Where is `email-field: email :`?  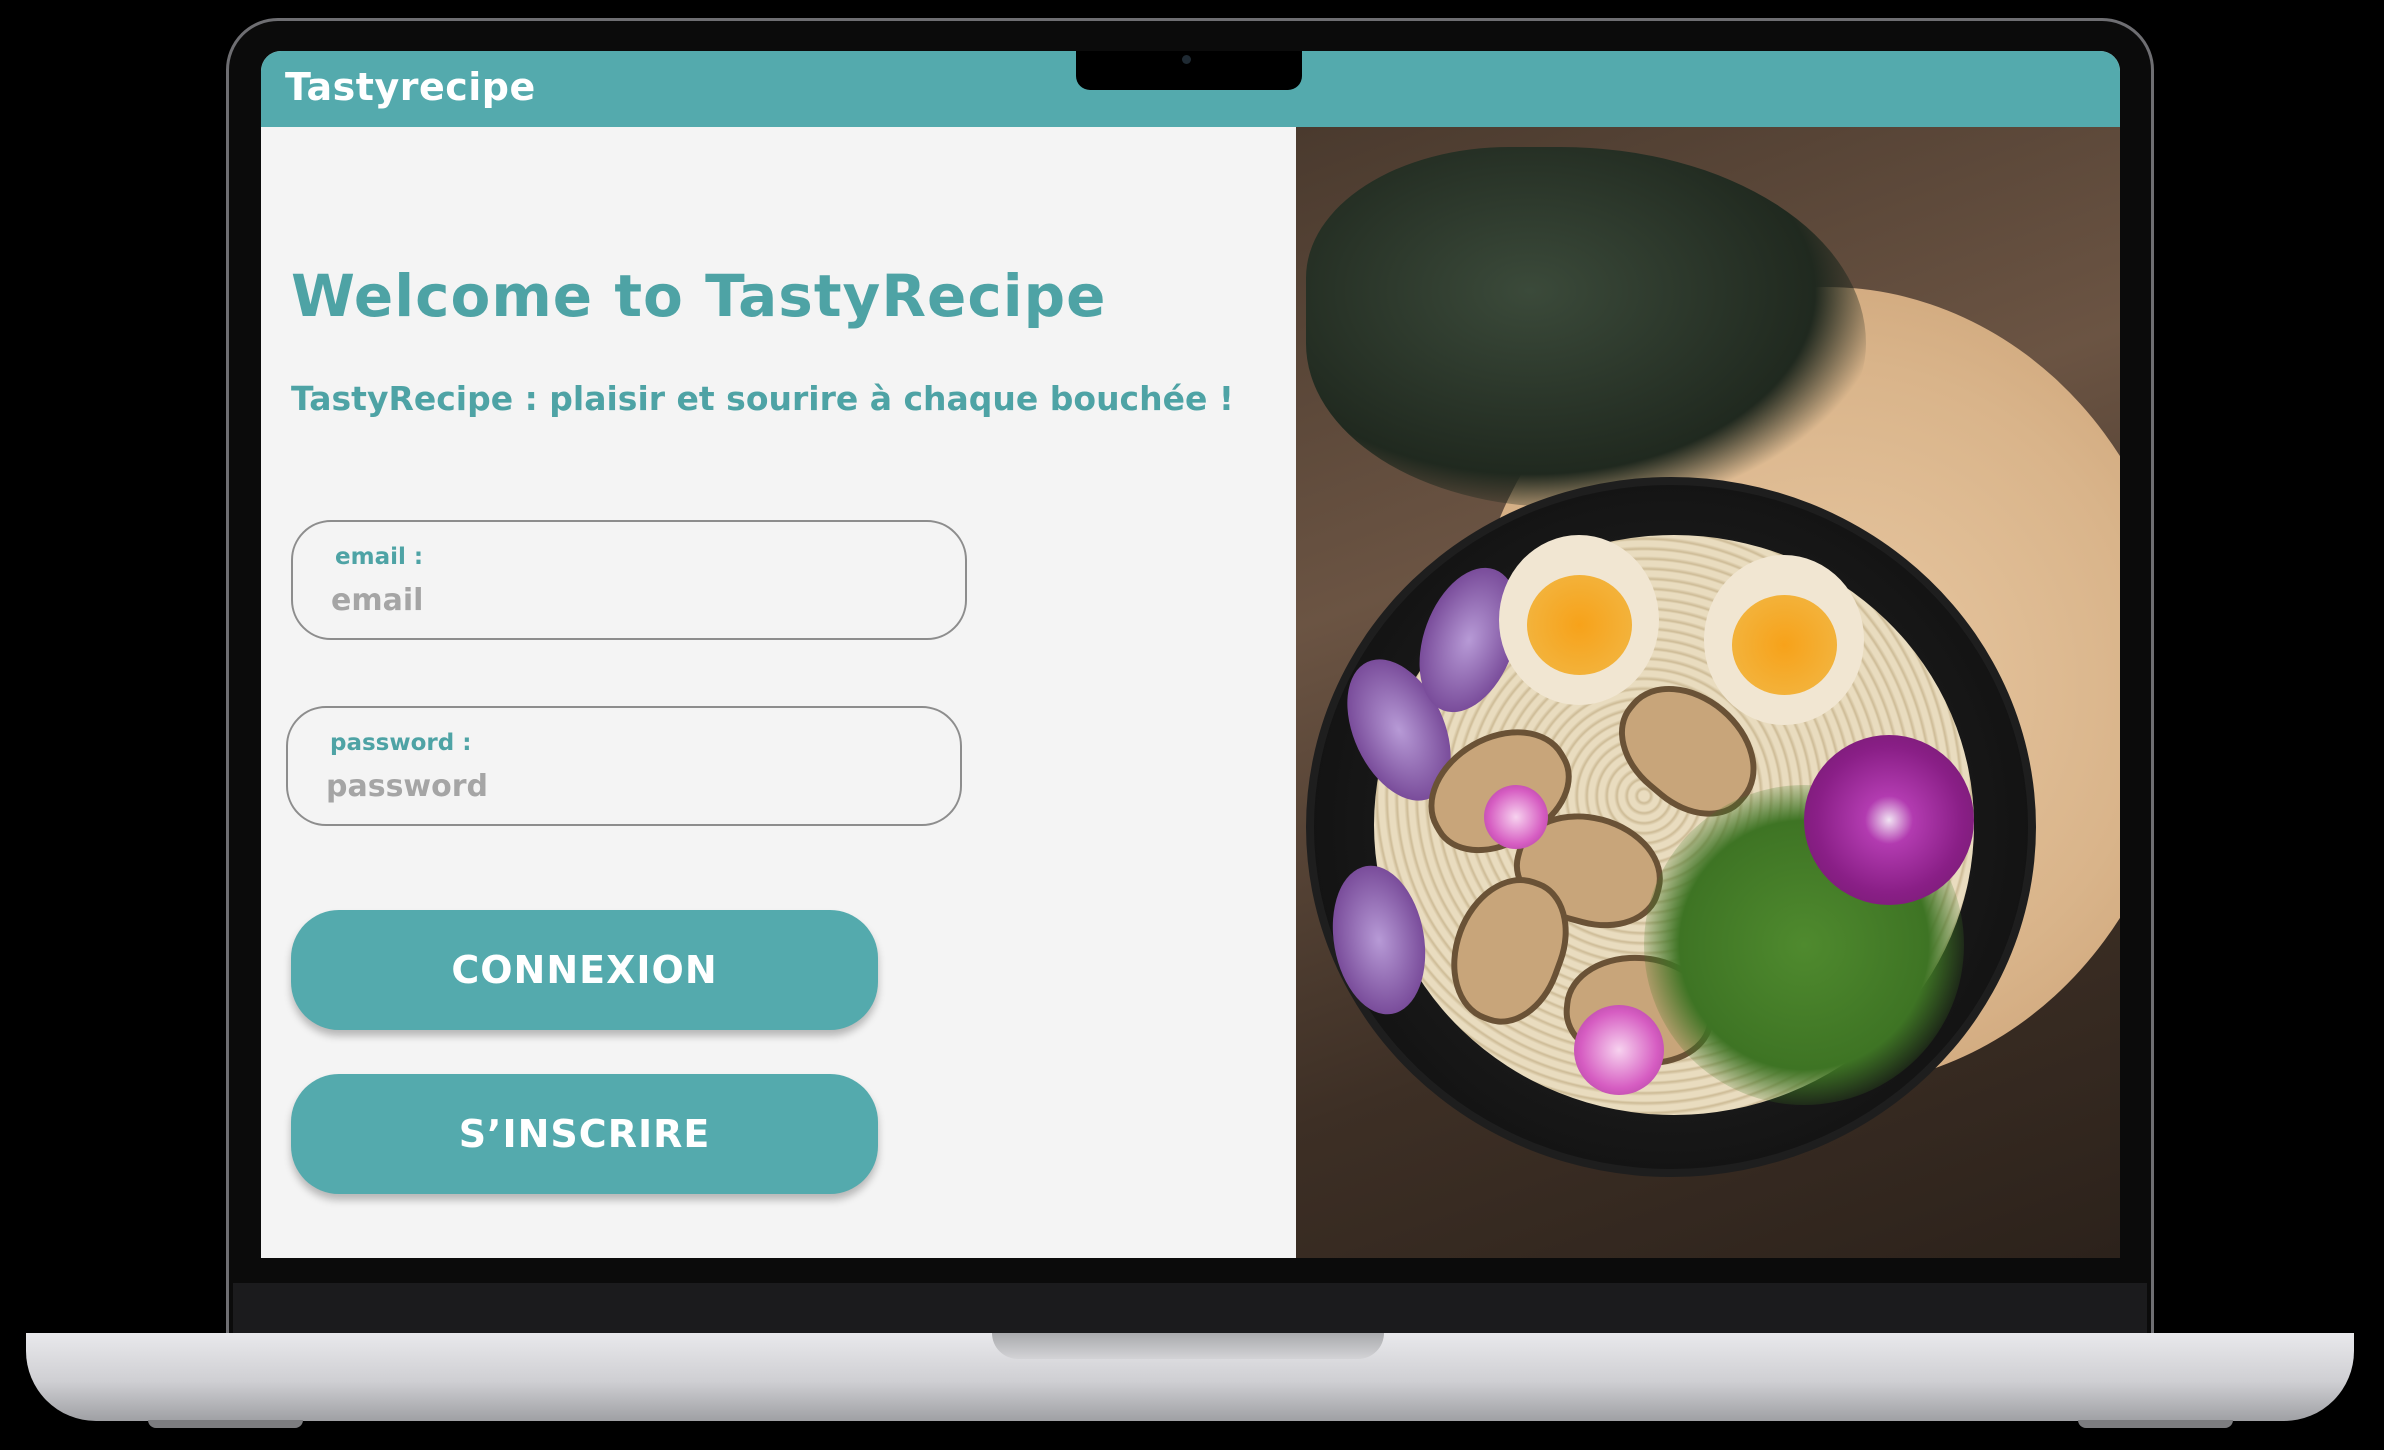 email-field: email : is located at coordinates (629, 580).